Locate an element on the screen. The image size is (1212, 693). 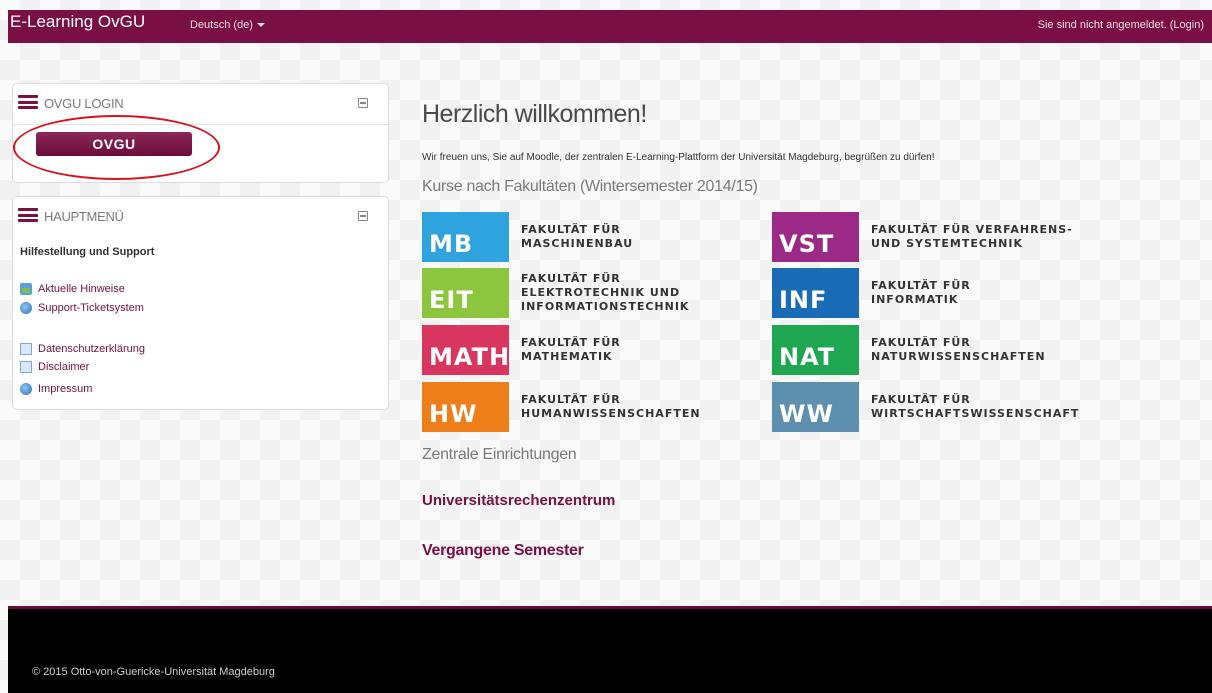
login-status: Sie sind nicht angemeldet. (Login) is located at coordinates (1121, 25).